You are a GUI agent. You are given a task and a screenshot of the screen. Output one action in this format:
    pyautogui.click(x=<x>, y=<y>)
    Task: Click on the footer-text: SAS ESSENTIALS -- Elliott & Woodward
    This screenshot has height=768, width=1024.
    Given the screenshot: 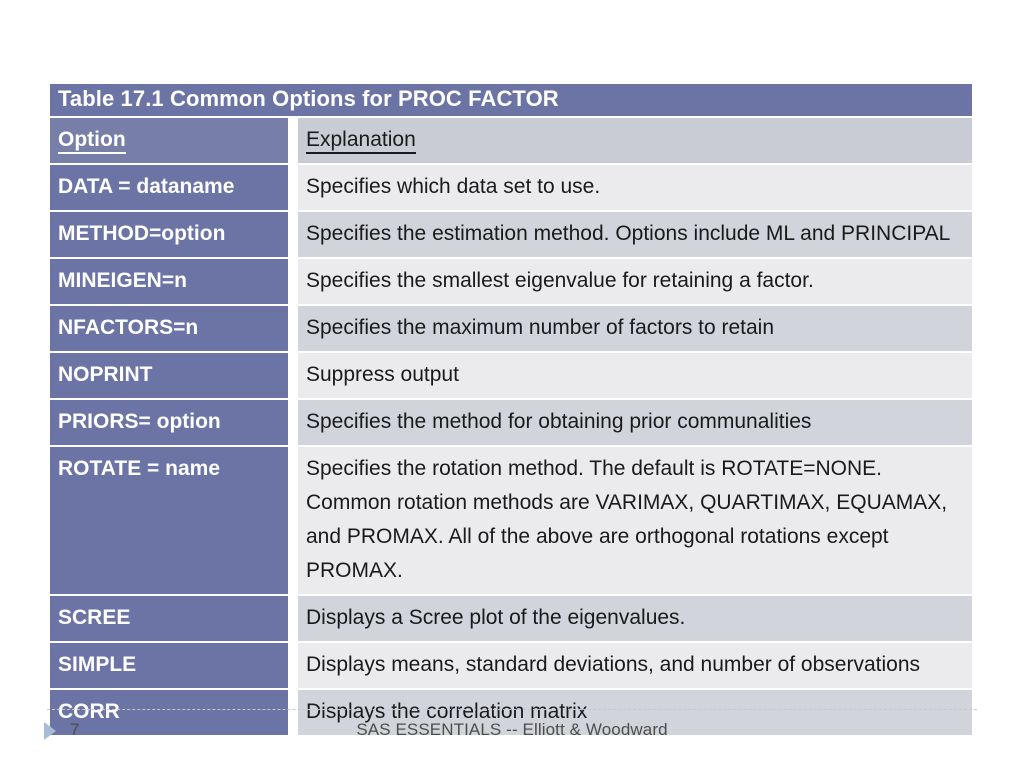 What is the action you would take?
    pyautogui.click(x=512, y=729)
    